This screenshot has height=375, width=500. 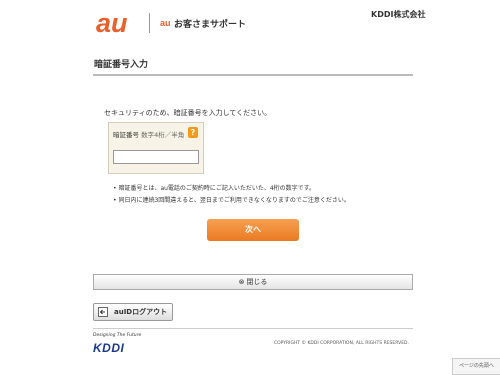 I want to click on logout-icon, so click(x=103, y=312).